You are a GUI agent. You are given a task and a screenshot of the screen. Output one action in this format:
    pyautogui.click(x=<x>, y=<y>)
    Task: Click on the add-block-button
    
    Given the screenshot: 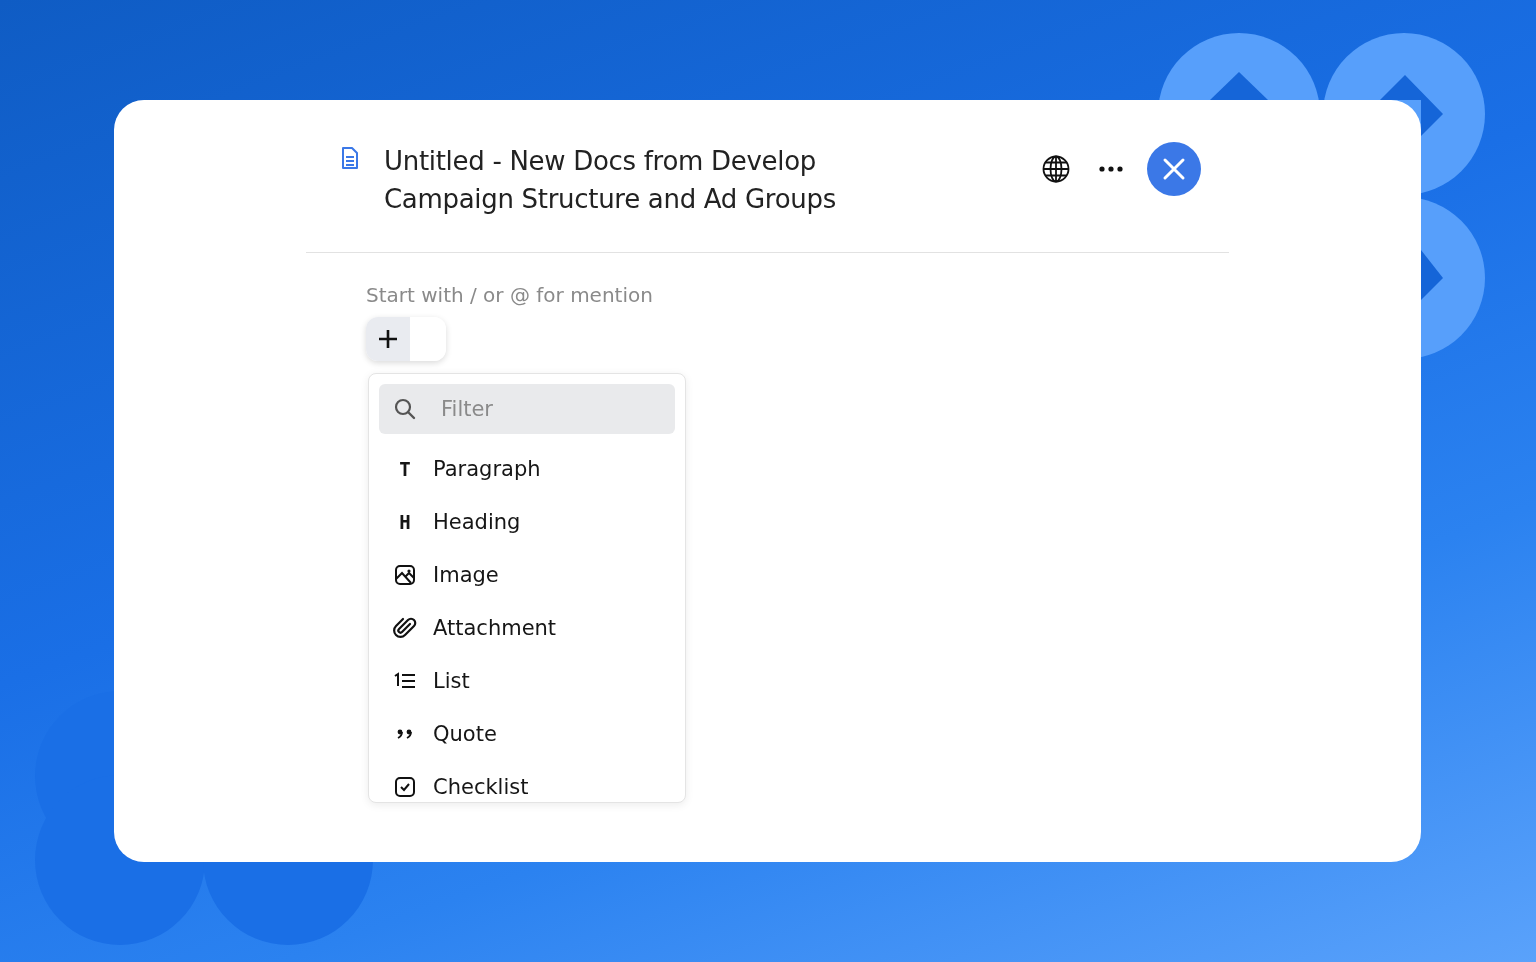 What is the action you would take?
    pyautogui.click(x=406, y=339)
    